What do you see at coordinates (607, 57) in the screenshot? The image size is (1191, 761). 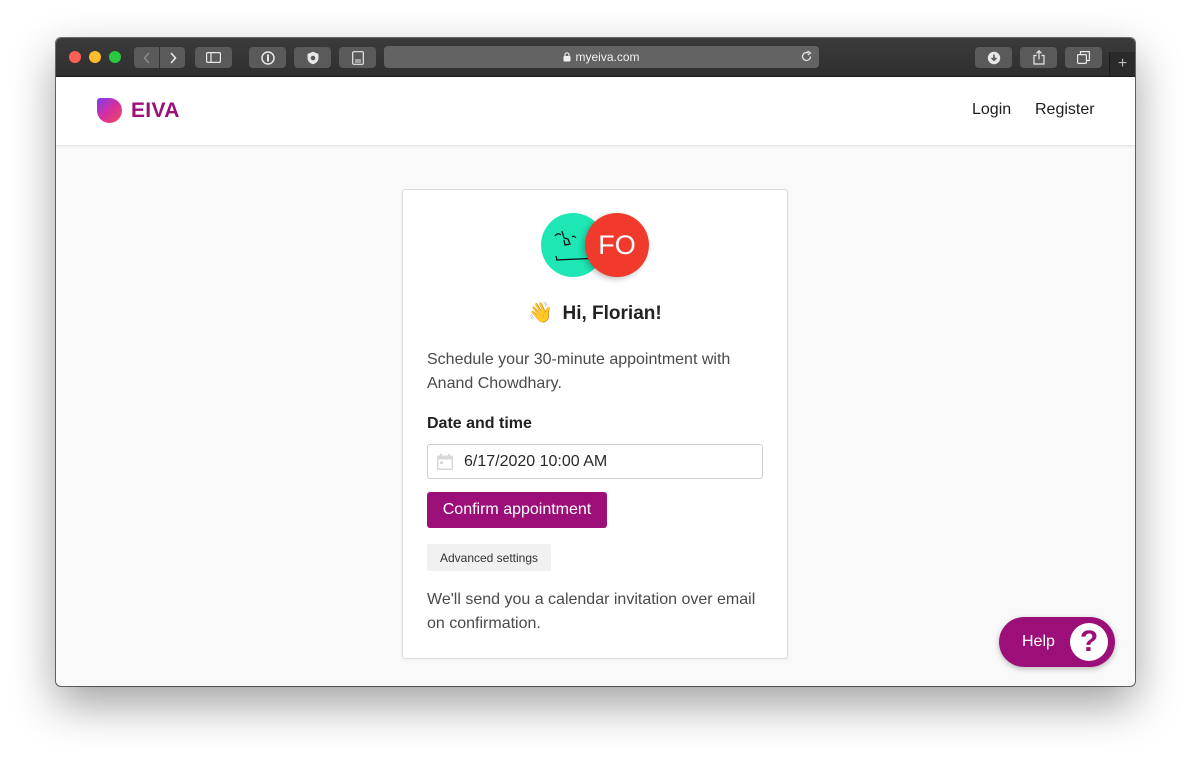 I see `url-text: myeiva.com` at bounding box center [607, 57].